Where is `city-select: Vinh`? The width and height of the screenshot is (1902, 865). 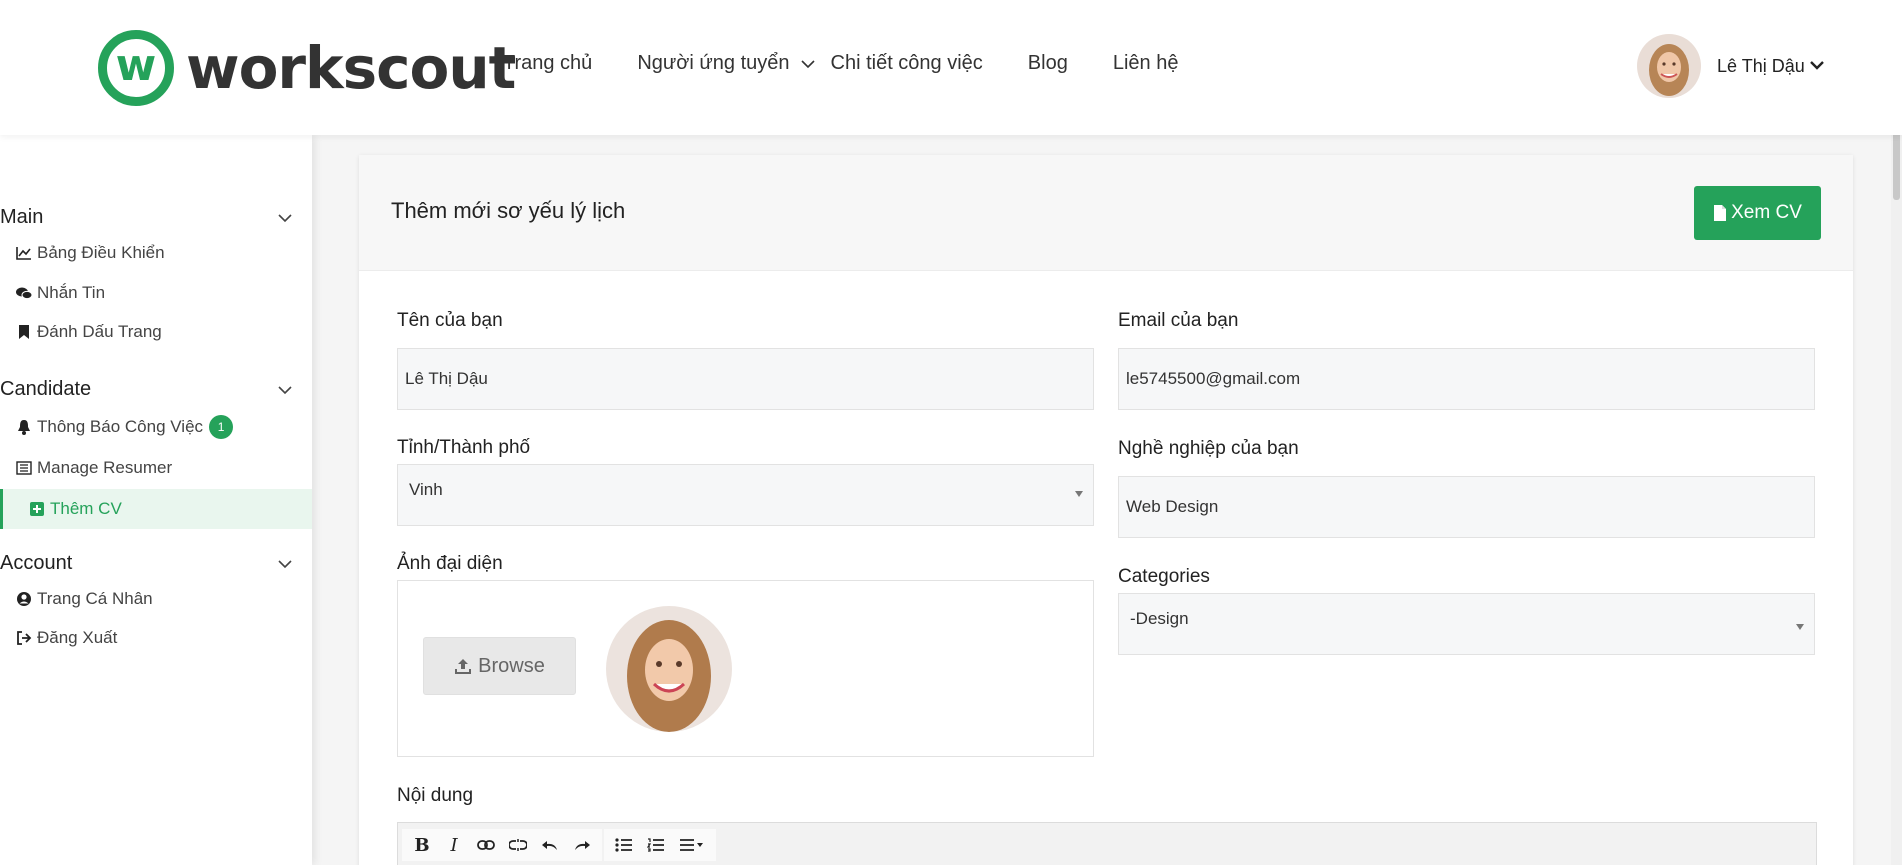 city-select: Vinh is located at coordinates (745, 495).